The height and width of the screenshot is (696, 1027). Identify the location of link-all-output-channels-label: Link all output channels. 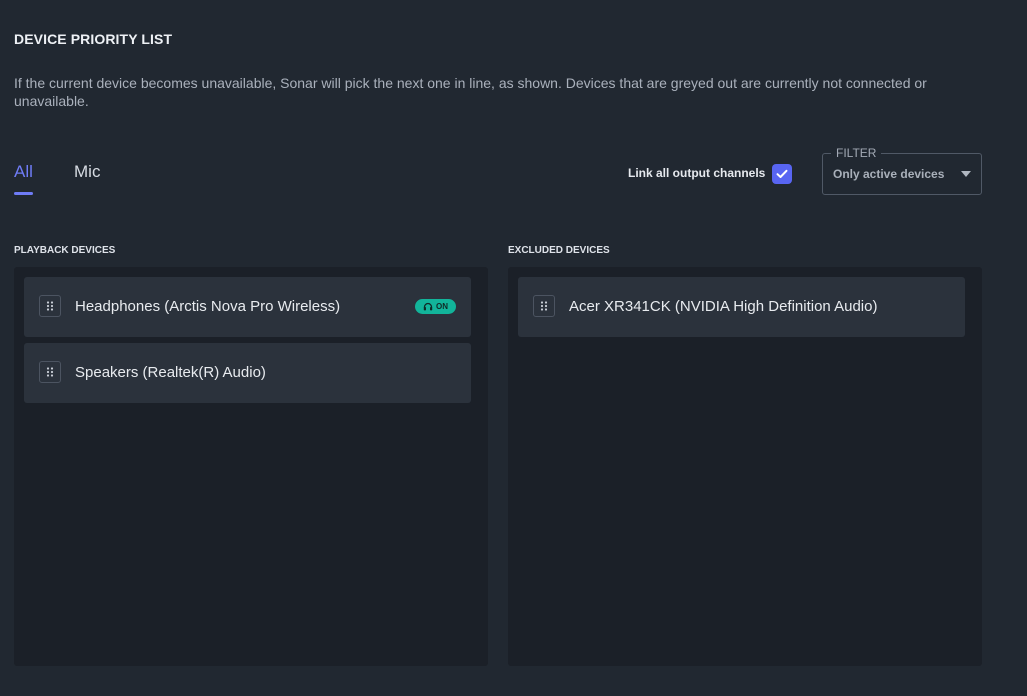
(697, 173).